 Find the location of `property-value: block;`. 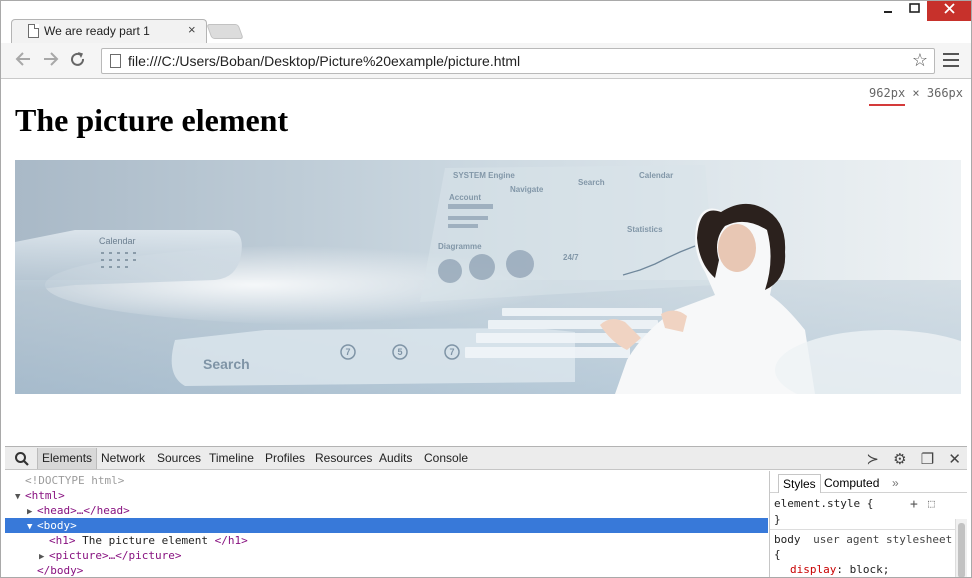

property-value: block; is located at coordinates (869, 569).